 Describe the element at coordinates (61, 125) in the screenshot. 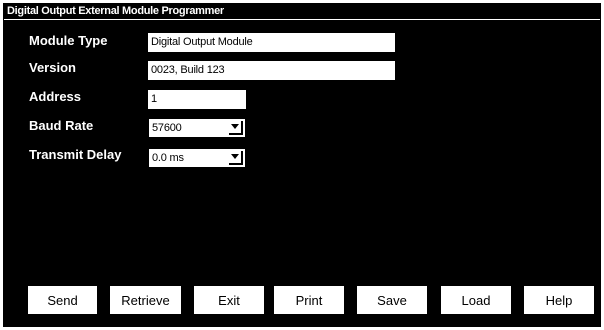

I see `baud-rate-label: Baud Rate` at that location.